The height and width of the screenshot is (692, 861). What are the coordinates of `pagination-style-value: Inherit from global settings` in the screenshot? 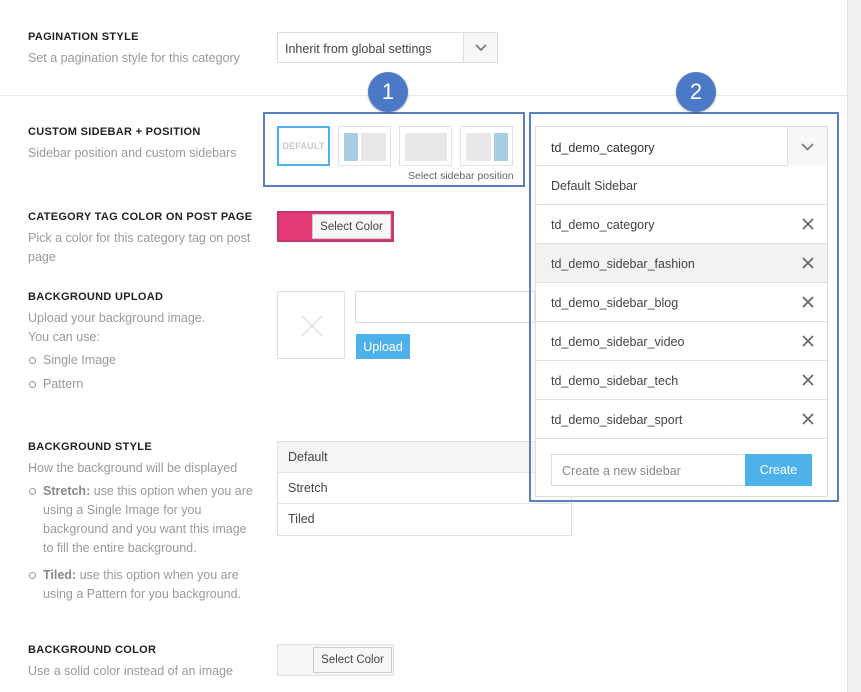 It's located at (358, 49).